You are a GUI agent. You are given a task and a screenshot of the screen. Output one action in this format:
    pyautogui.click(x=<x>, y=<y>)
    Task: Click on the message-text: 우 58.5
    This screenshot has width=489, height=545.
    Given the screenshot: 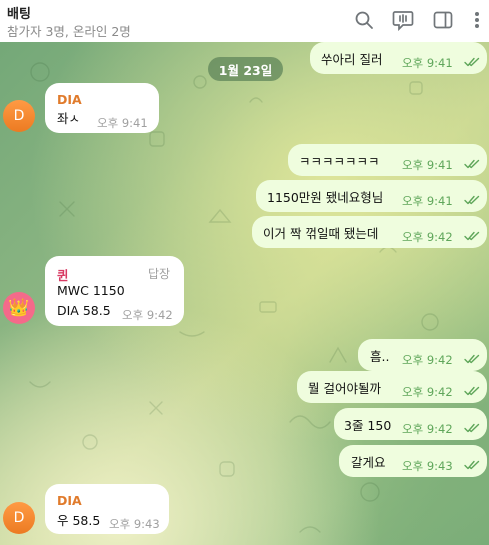 What is the action you would take?
    pyautogui.click(x=79, y=520)
    